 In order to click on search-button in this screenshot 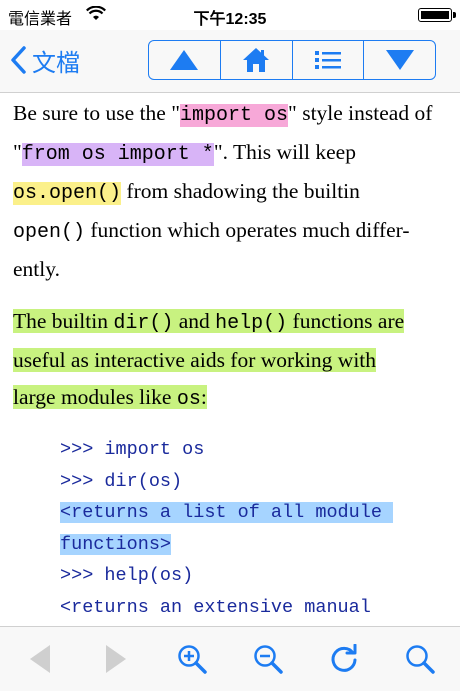, I will do `click(420, 659)`.